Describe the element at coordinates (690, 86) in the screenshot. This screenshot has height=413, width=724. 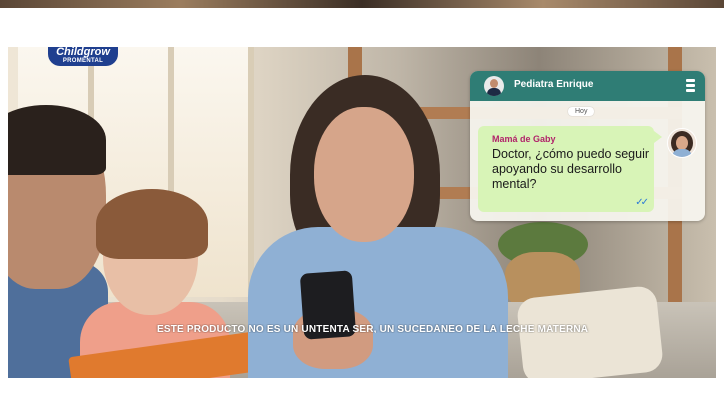
I see `menu-icon` at that location.